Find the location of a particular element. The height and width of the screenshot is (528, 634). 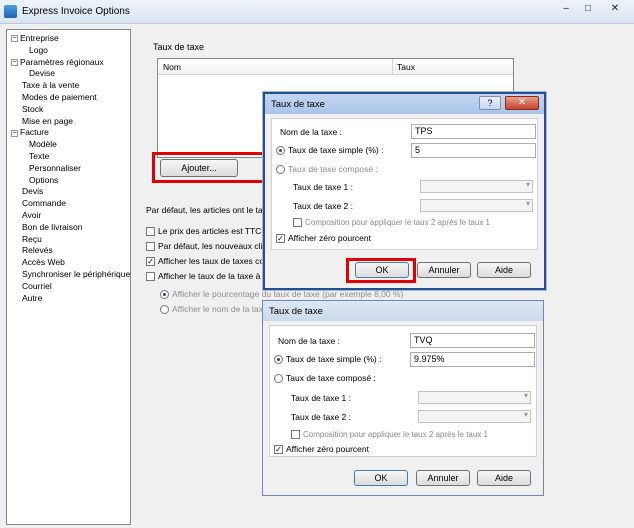

option-checkbox-row: Par défaut, les nouveaux clie is located at coordinates (206, 246).